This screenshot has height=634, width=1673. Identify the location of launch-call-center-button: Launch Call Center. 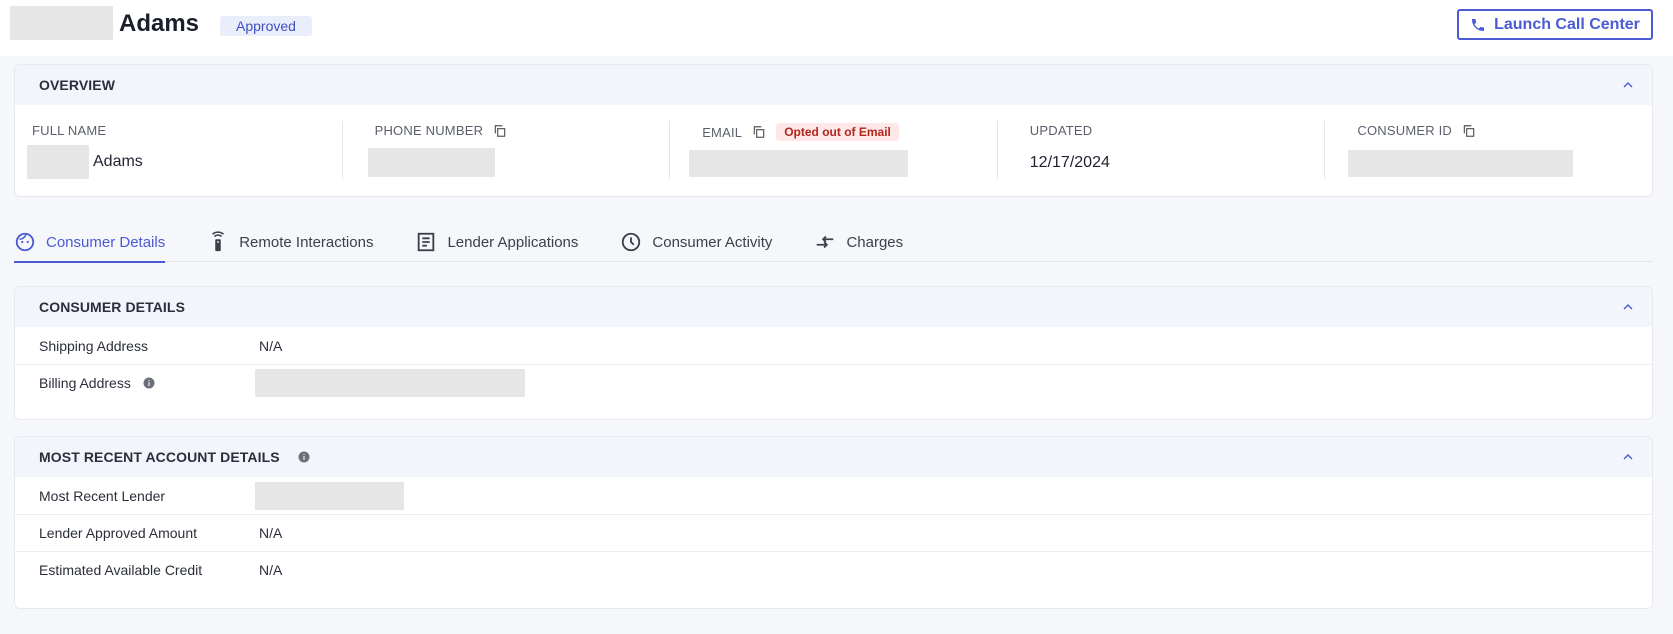
(1555, 24).